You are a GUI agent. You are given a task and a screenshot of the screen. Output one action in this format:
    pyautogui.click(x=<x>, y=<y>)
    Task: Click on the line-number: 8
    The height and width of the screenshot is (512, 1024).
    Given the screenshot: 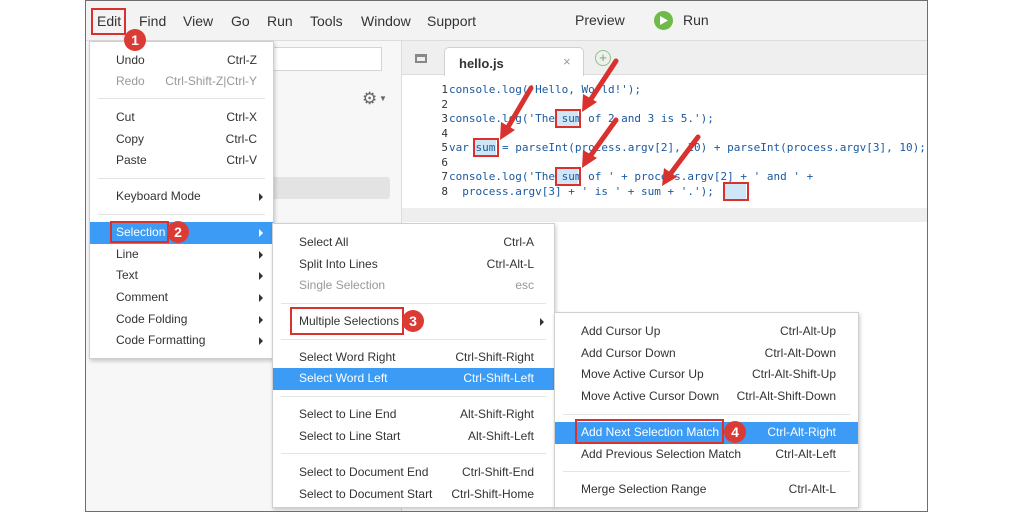 What is the action you would take?
    pyautogui.click(x=444, y=191)
    